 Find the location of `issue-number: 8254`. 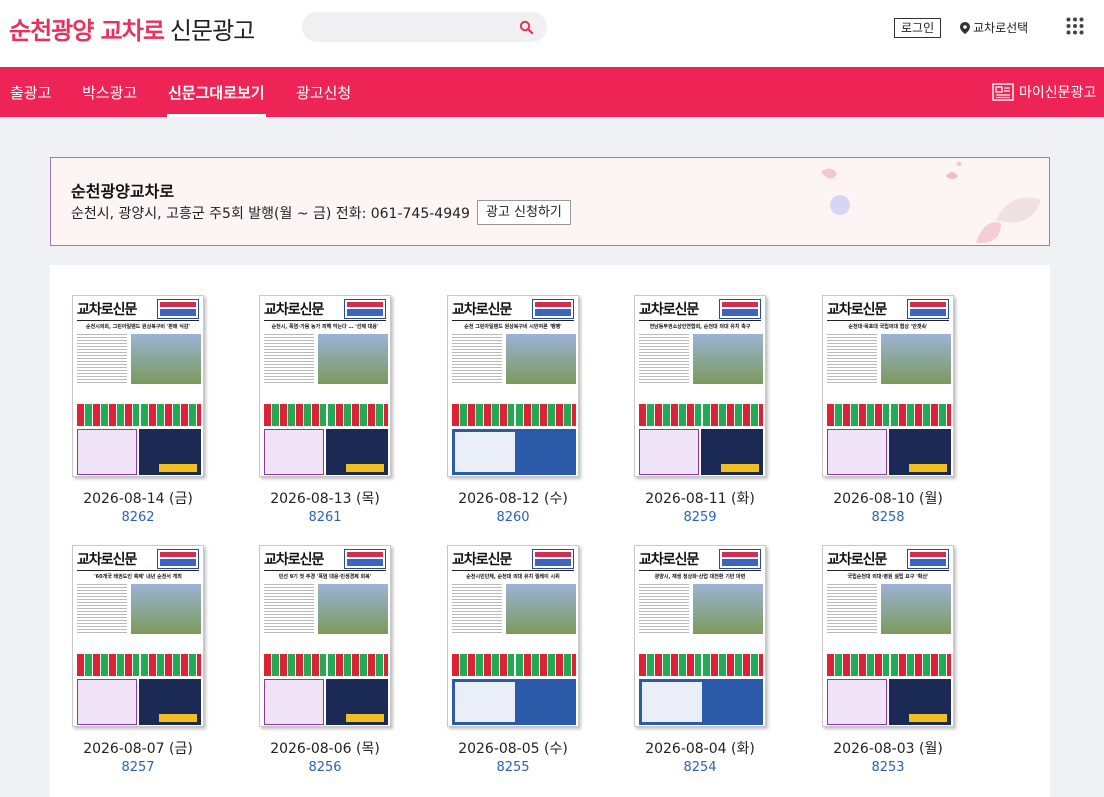

issue-number: 8254 is located at coordinates (700, 767).